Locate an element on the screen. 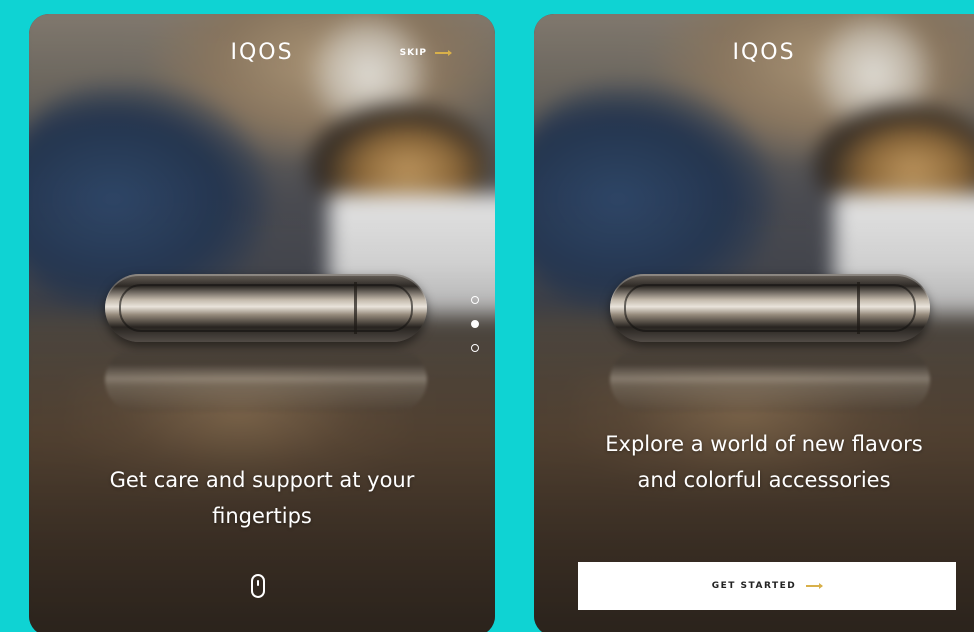  skip-label: SKIP is located at coordinates (413, 53).